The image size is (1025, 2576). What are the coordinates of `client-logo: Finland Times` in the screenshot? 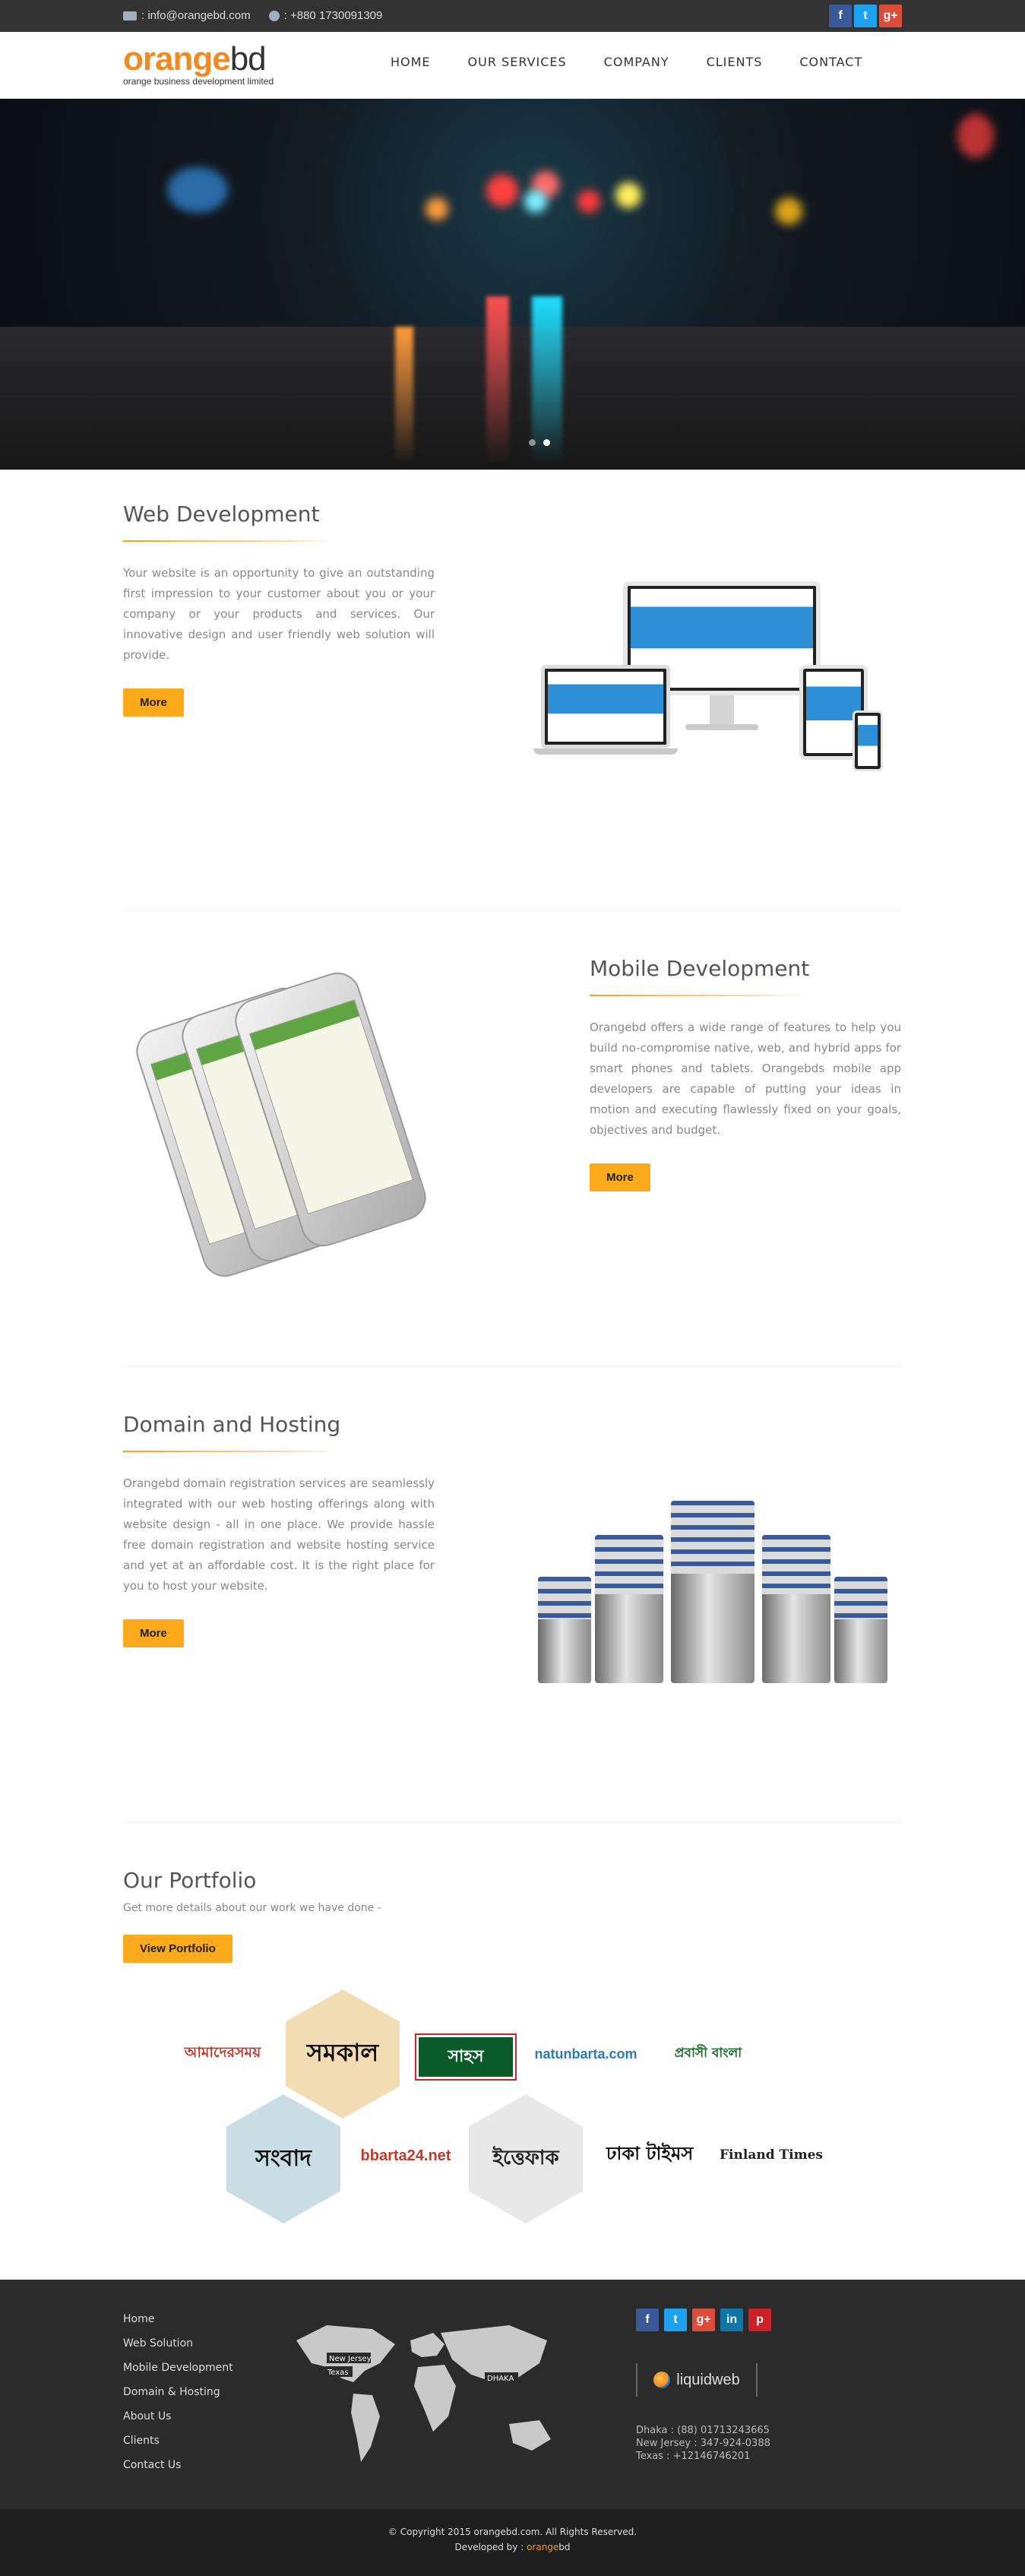 It's located at (771, 2155).